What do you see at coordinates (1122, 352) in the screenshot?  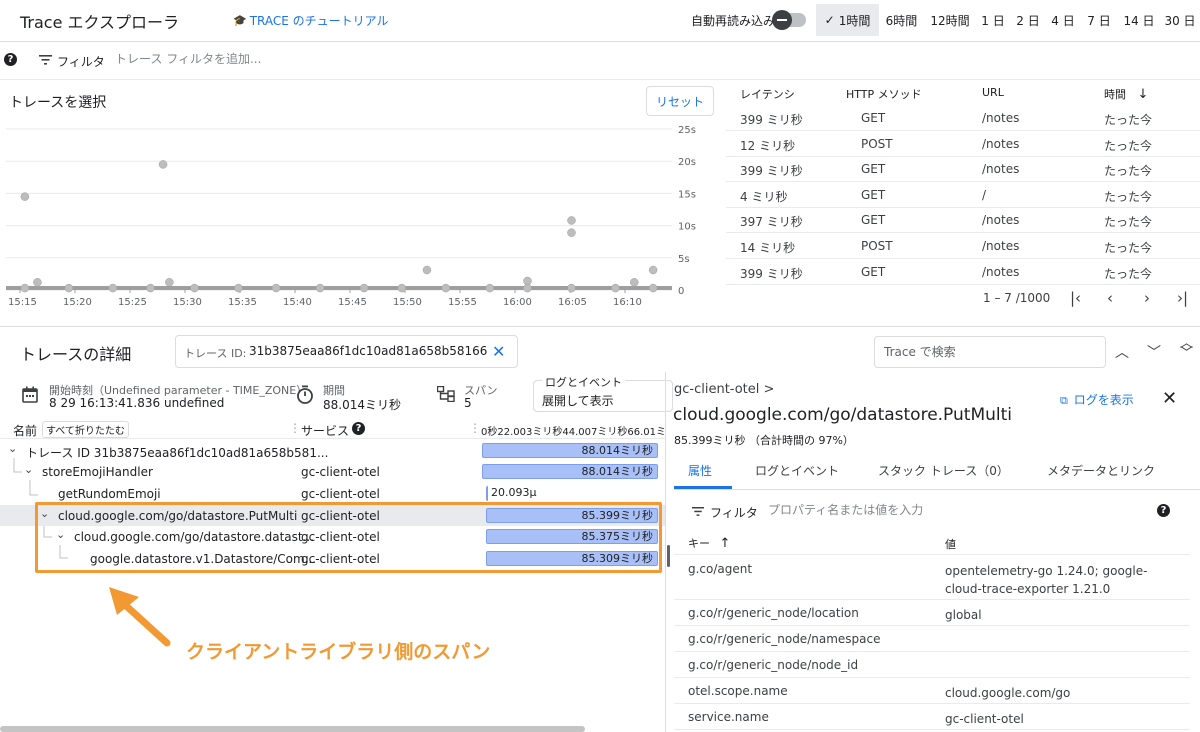 I see `chevron-up-icon: ︿` at bounding box center [1122, 352].